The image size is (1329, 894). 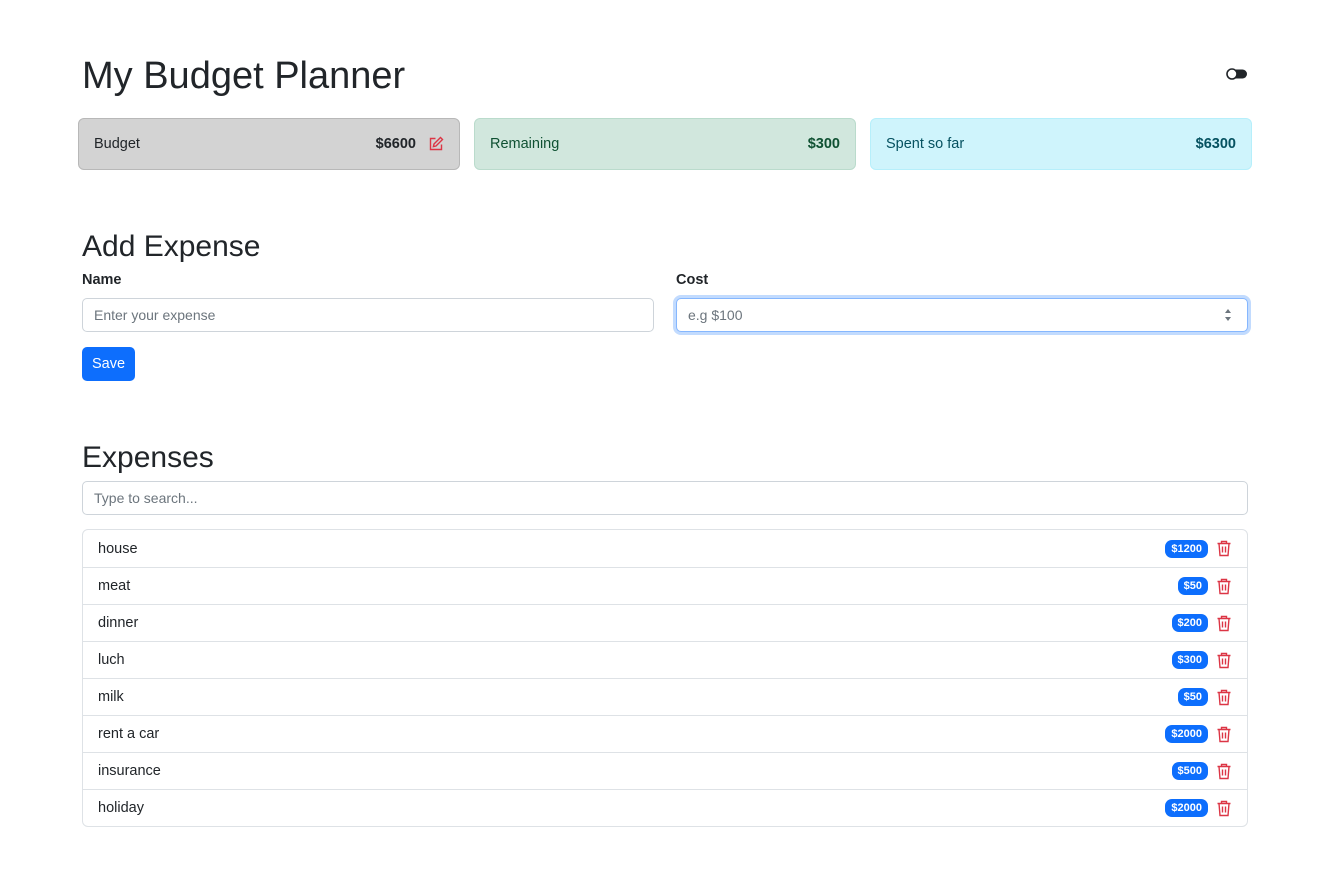 What do you see at coordinates (665, 770) in the screenshot?
I see `expense-item: insurance $500` at bounding box center [665, 770].